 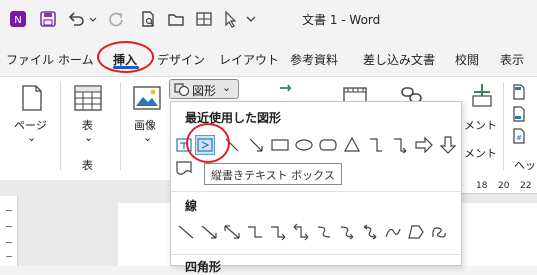 What do you see at coordinates (376, 145) in the screenshot?
I see `elbow-connector-icon` at bounding box center [376, 145].